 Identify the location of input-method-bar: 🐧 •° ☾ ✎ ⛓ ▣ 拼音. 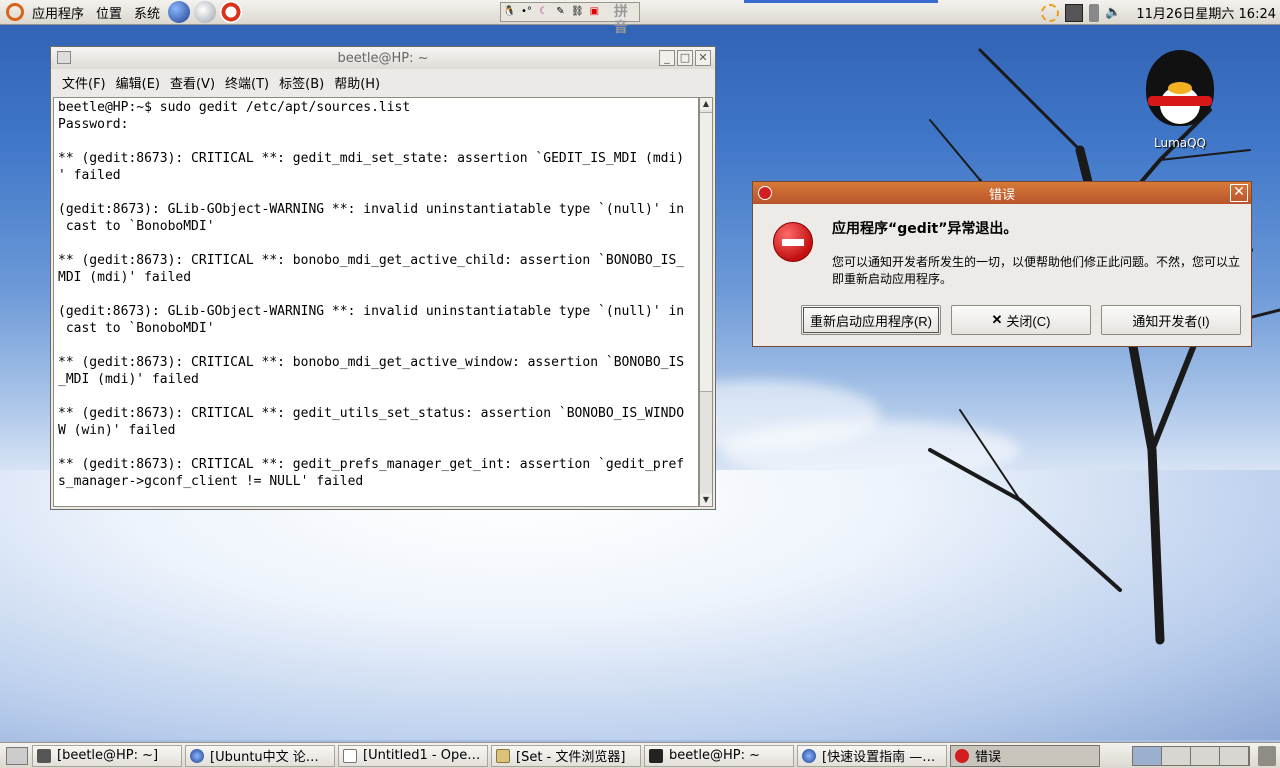
(570, 19).